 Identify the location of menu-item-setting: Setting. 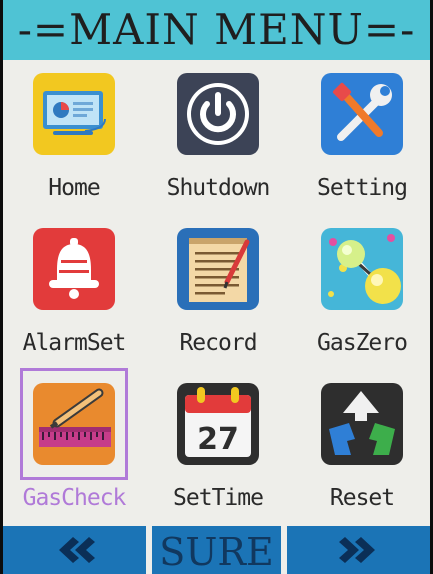
(361, 145).